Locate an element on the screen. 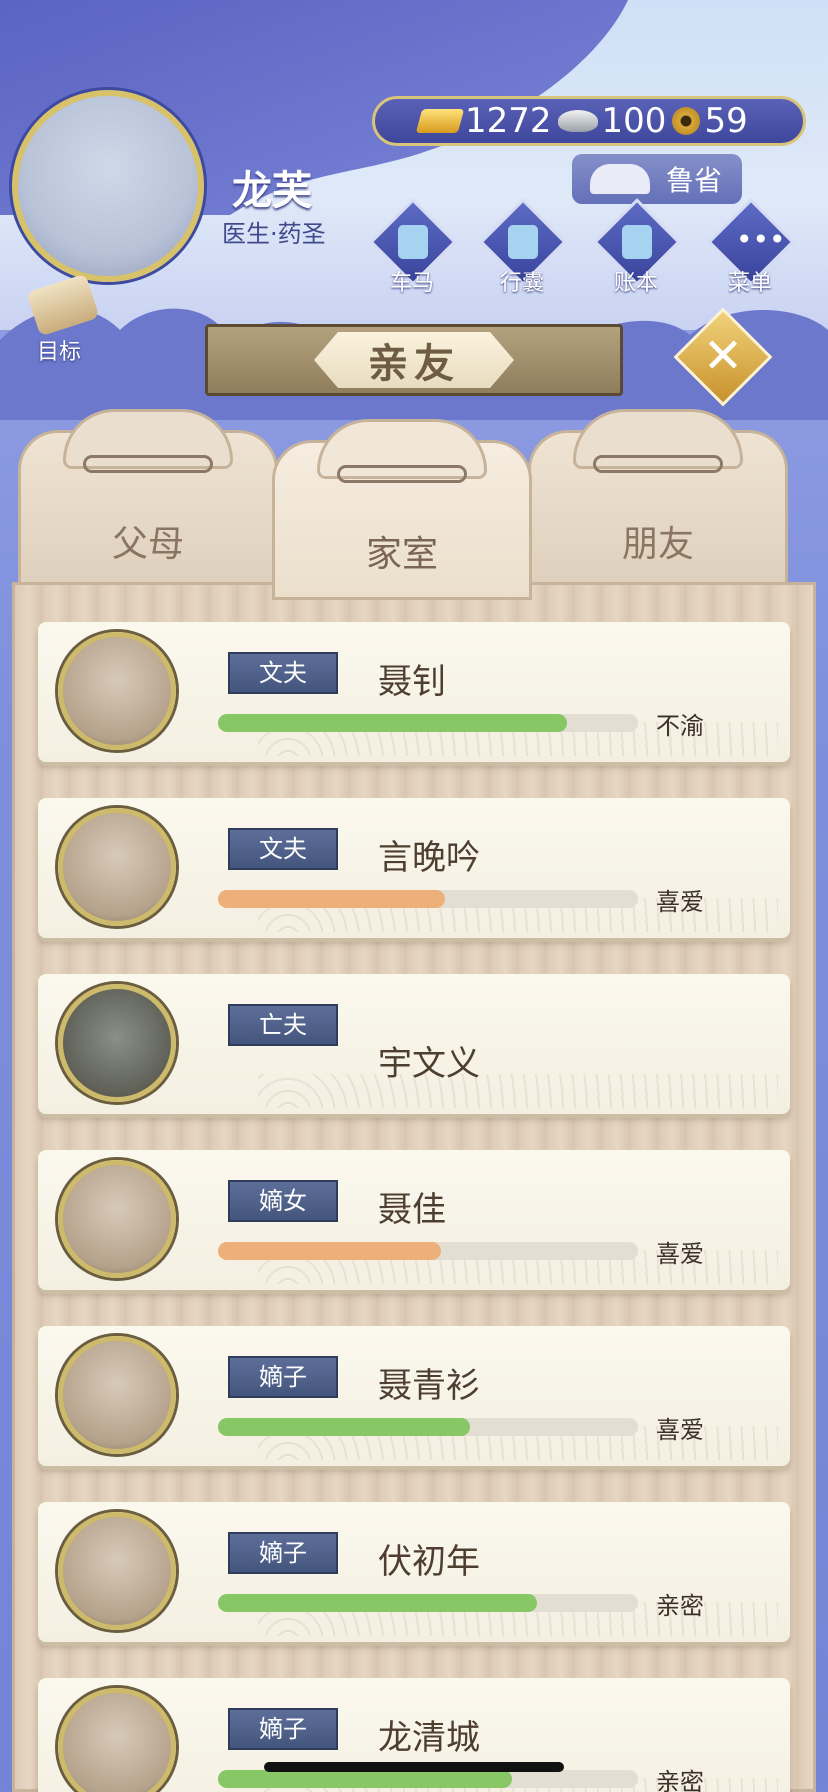  member-name: 伏初年 is located at coordinates (429, 1562).